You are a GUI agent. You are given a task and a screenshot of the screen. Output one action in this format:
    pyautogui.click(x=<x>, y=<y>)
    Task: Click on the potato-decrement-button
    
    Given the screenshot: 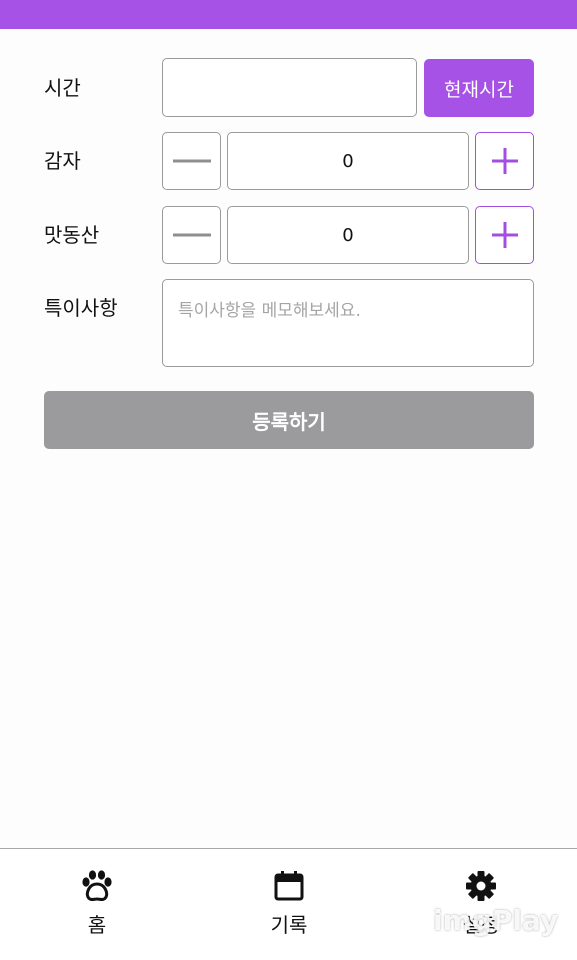 What is the action you would take?
    pyautogui.click(x=191, y=161)
    